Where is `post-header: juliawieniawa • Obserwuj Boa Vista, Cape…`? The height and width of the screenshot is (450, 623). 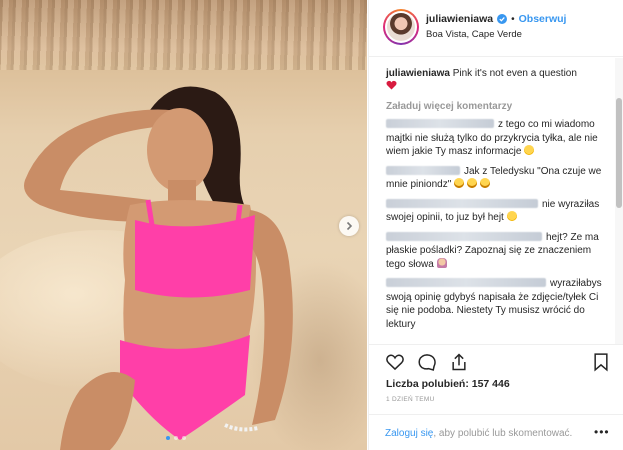
post-header: juliawieniawa • Obserwuj Boa Vista, Cape… is located at coordinates (496, 28).